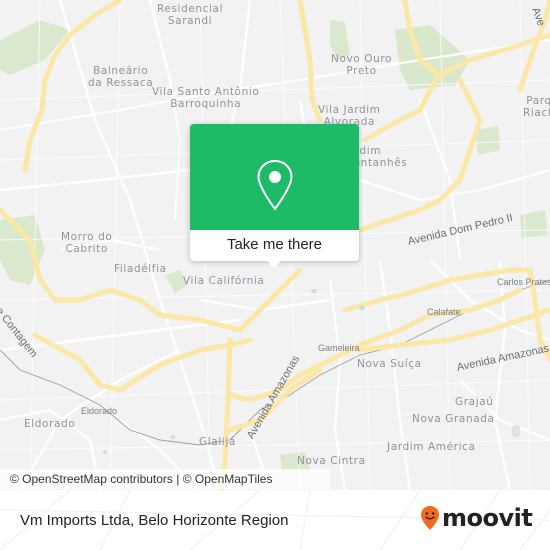 This screenshot has height=550, width=550. What do you see at coordinates (444, 312) in the screenshot?
I see `station-label: Calafate` at bounding box center [444, 312].